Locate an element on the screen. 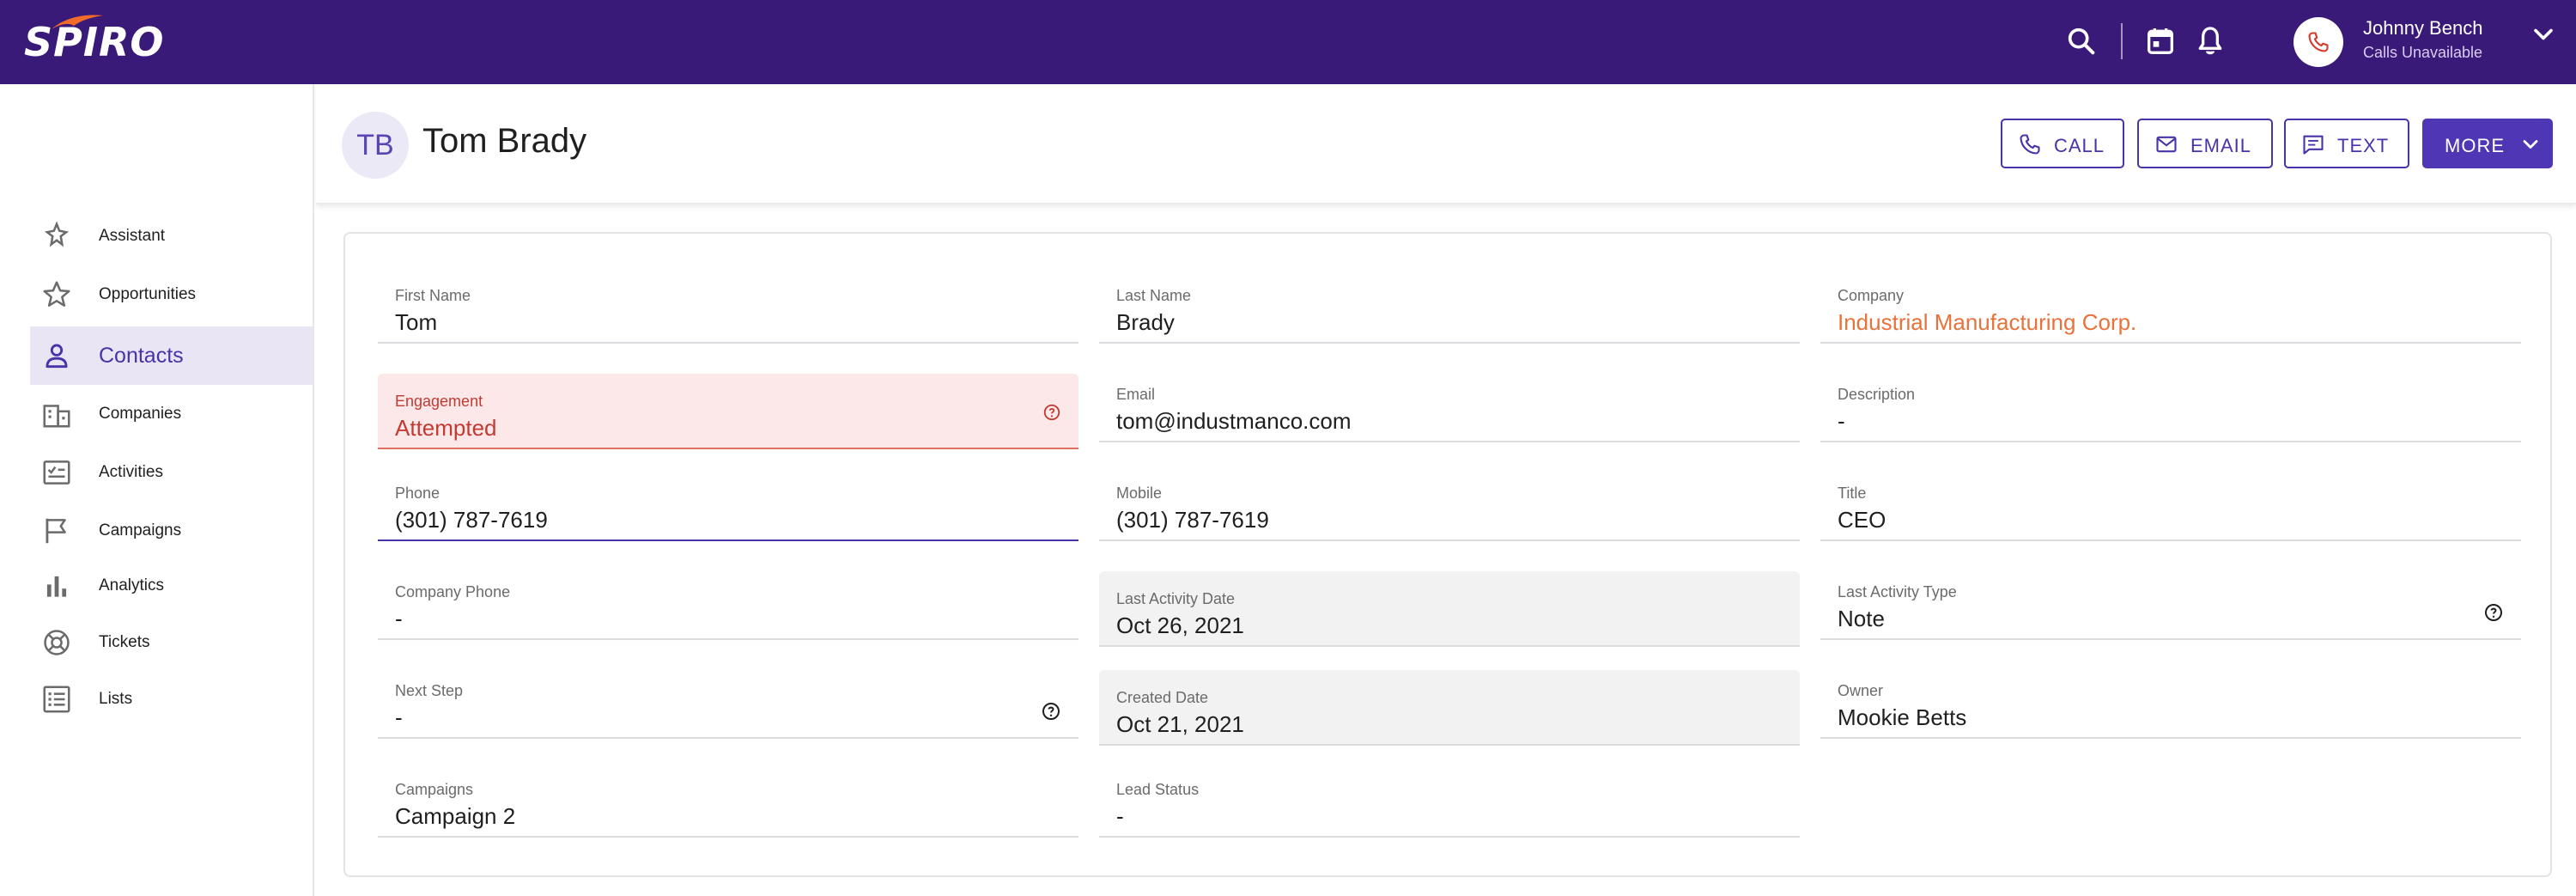  logo-text: SPIRO is located at coordinates (94, 42).